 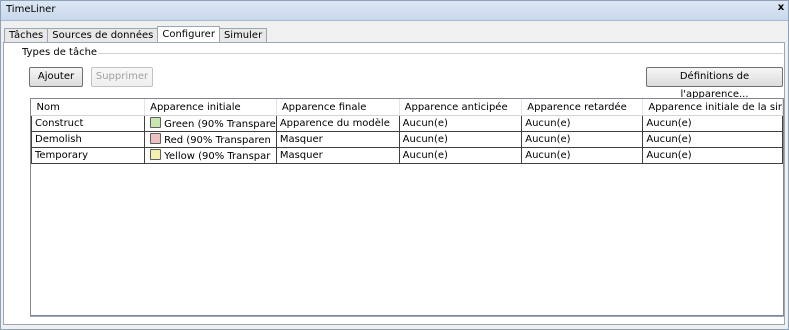 What do you see at coordinates (103, 35) in the screenshot?
I see `tab-sources-de-donnees: Sources de données` at bounding box center [103, 35].